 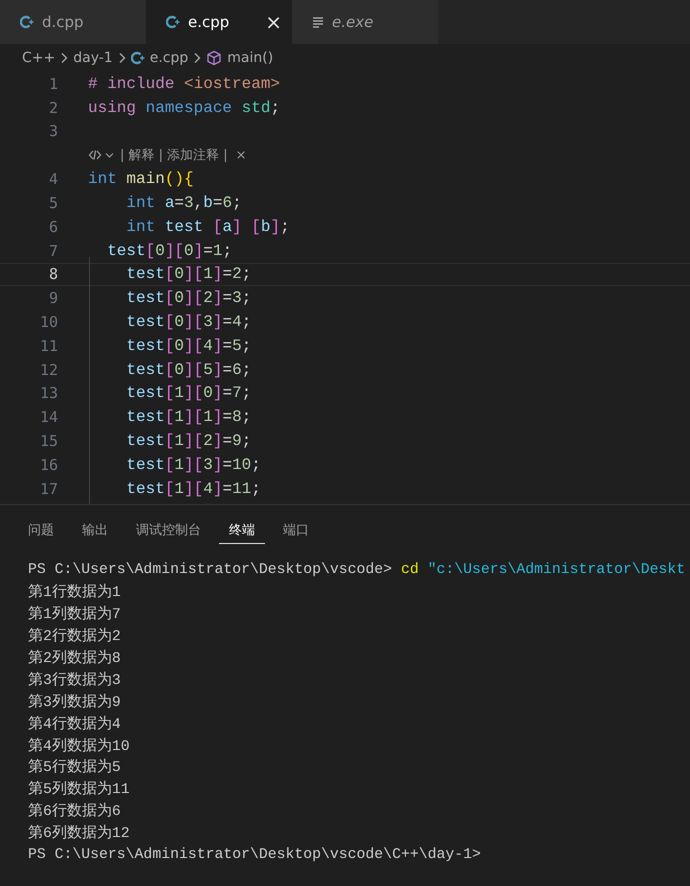 I want to click on code-line: test[0][2]=3;, so click(x=188, y=298).